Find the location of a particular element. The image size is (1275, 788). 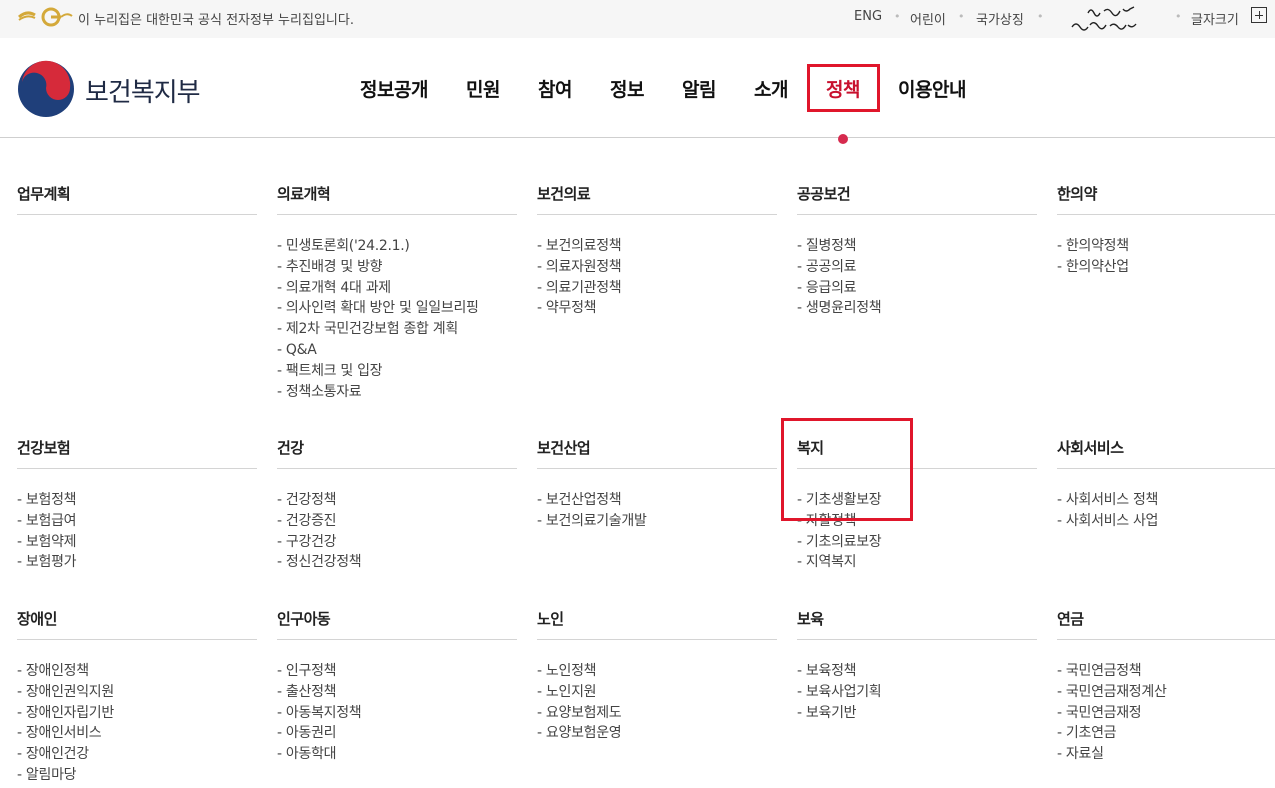

menu-item-link: 보건의료기술개발 is located at coordinates (657, 521).